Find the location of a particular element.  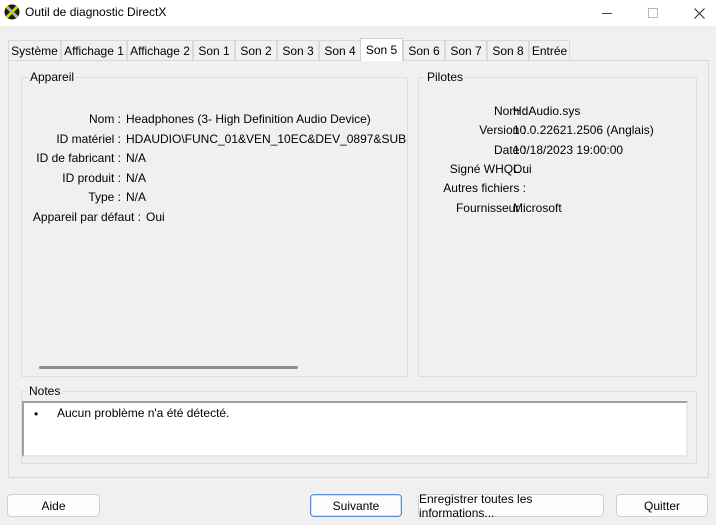

tab-son-7: Son 7 is located at coordinates (466, 50).